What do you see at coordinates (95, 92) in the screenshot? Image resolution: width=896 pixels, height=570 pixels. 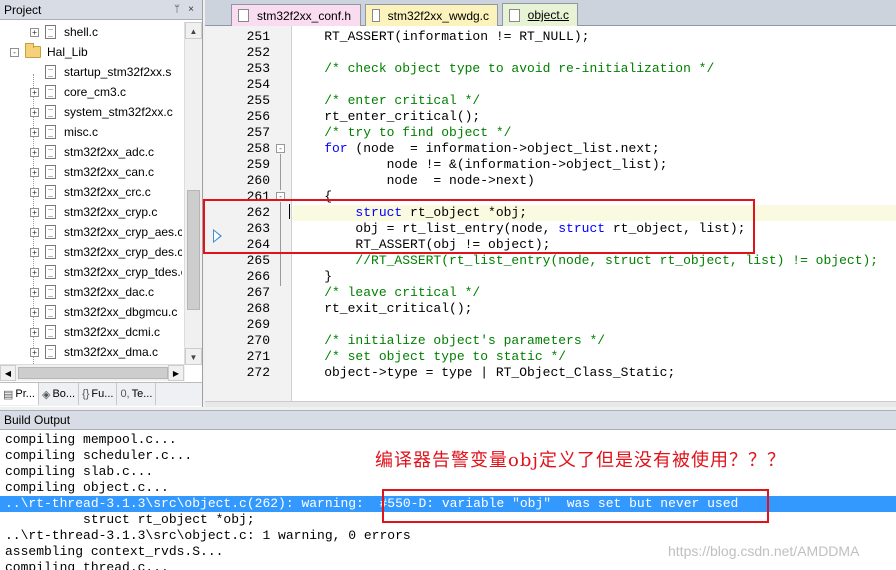 I see `tree-item-label: core_cm3.c` at bounding box center [95, 92].